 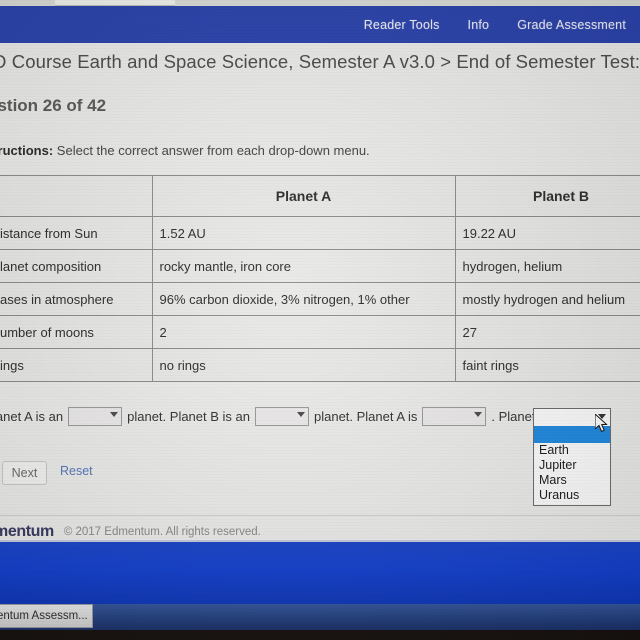 I want to click on row-label: lanet composition, so click(x=76, y=266).